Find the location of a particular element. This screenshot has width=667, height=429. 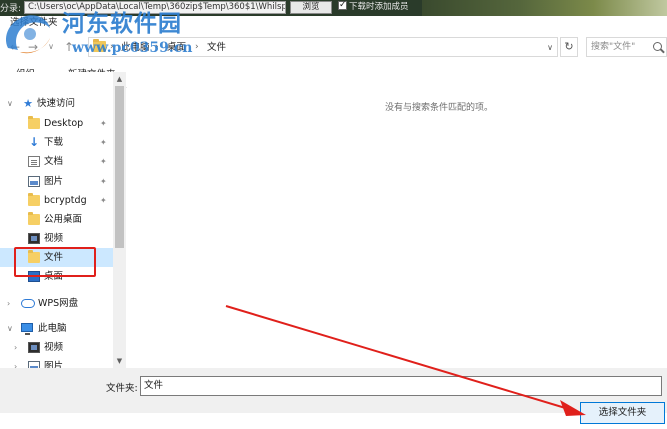

nav-label: 公用桌面 is located at coordinates (63, 219).